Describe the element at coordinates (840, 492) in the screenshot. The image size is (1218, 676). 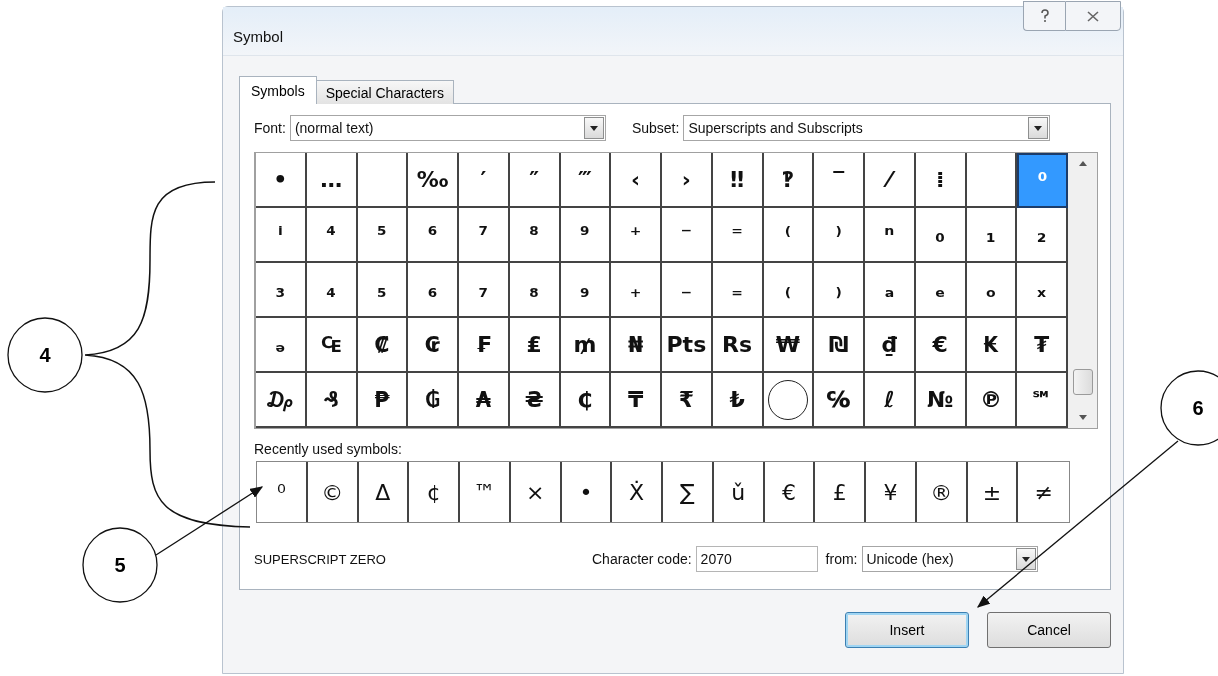
I see `recent-symbol-cell: £` at that location.